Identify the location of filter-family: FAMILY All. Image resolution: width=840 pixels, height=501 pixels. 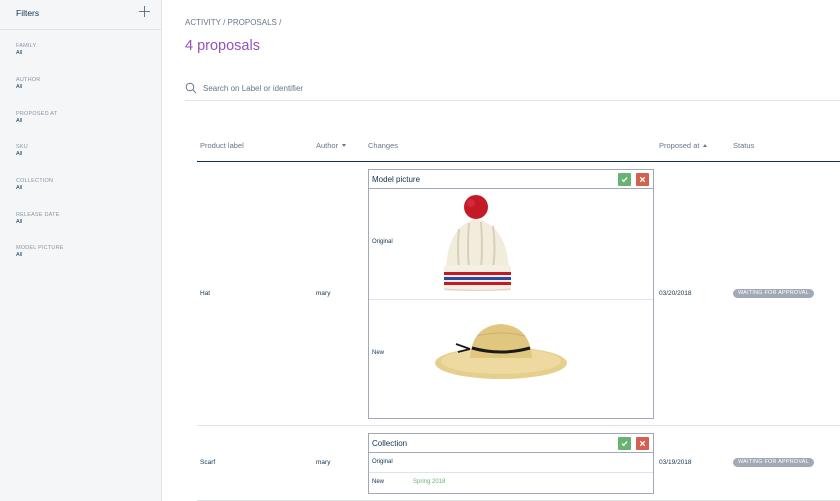
(76, 49).